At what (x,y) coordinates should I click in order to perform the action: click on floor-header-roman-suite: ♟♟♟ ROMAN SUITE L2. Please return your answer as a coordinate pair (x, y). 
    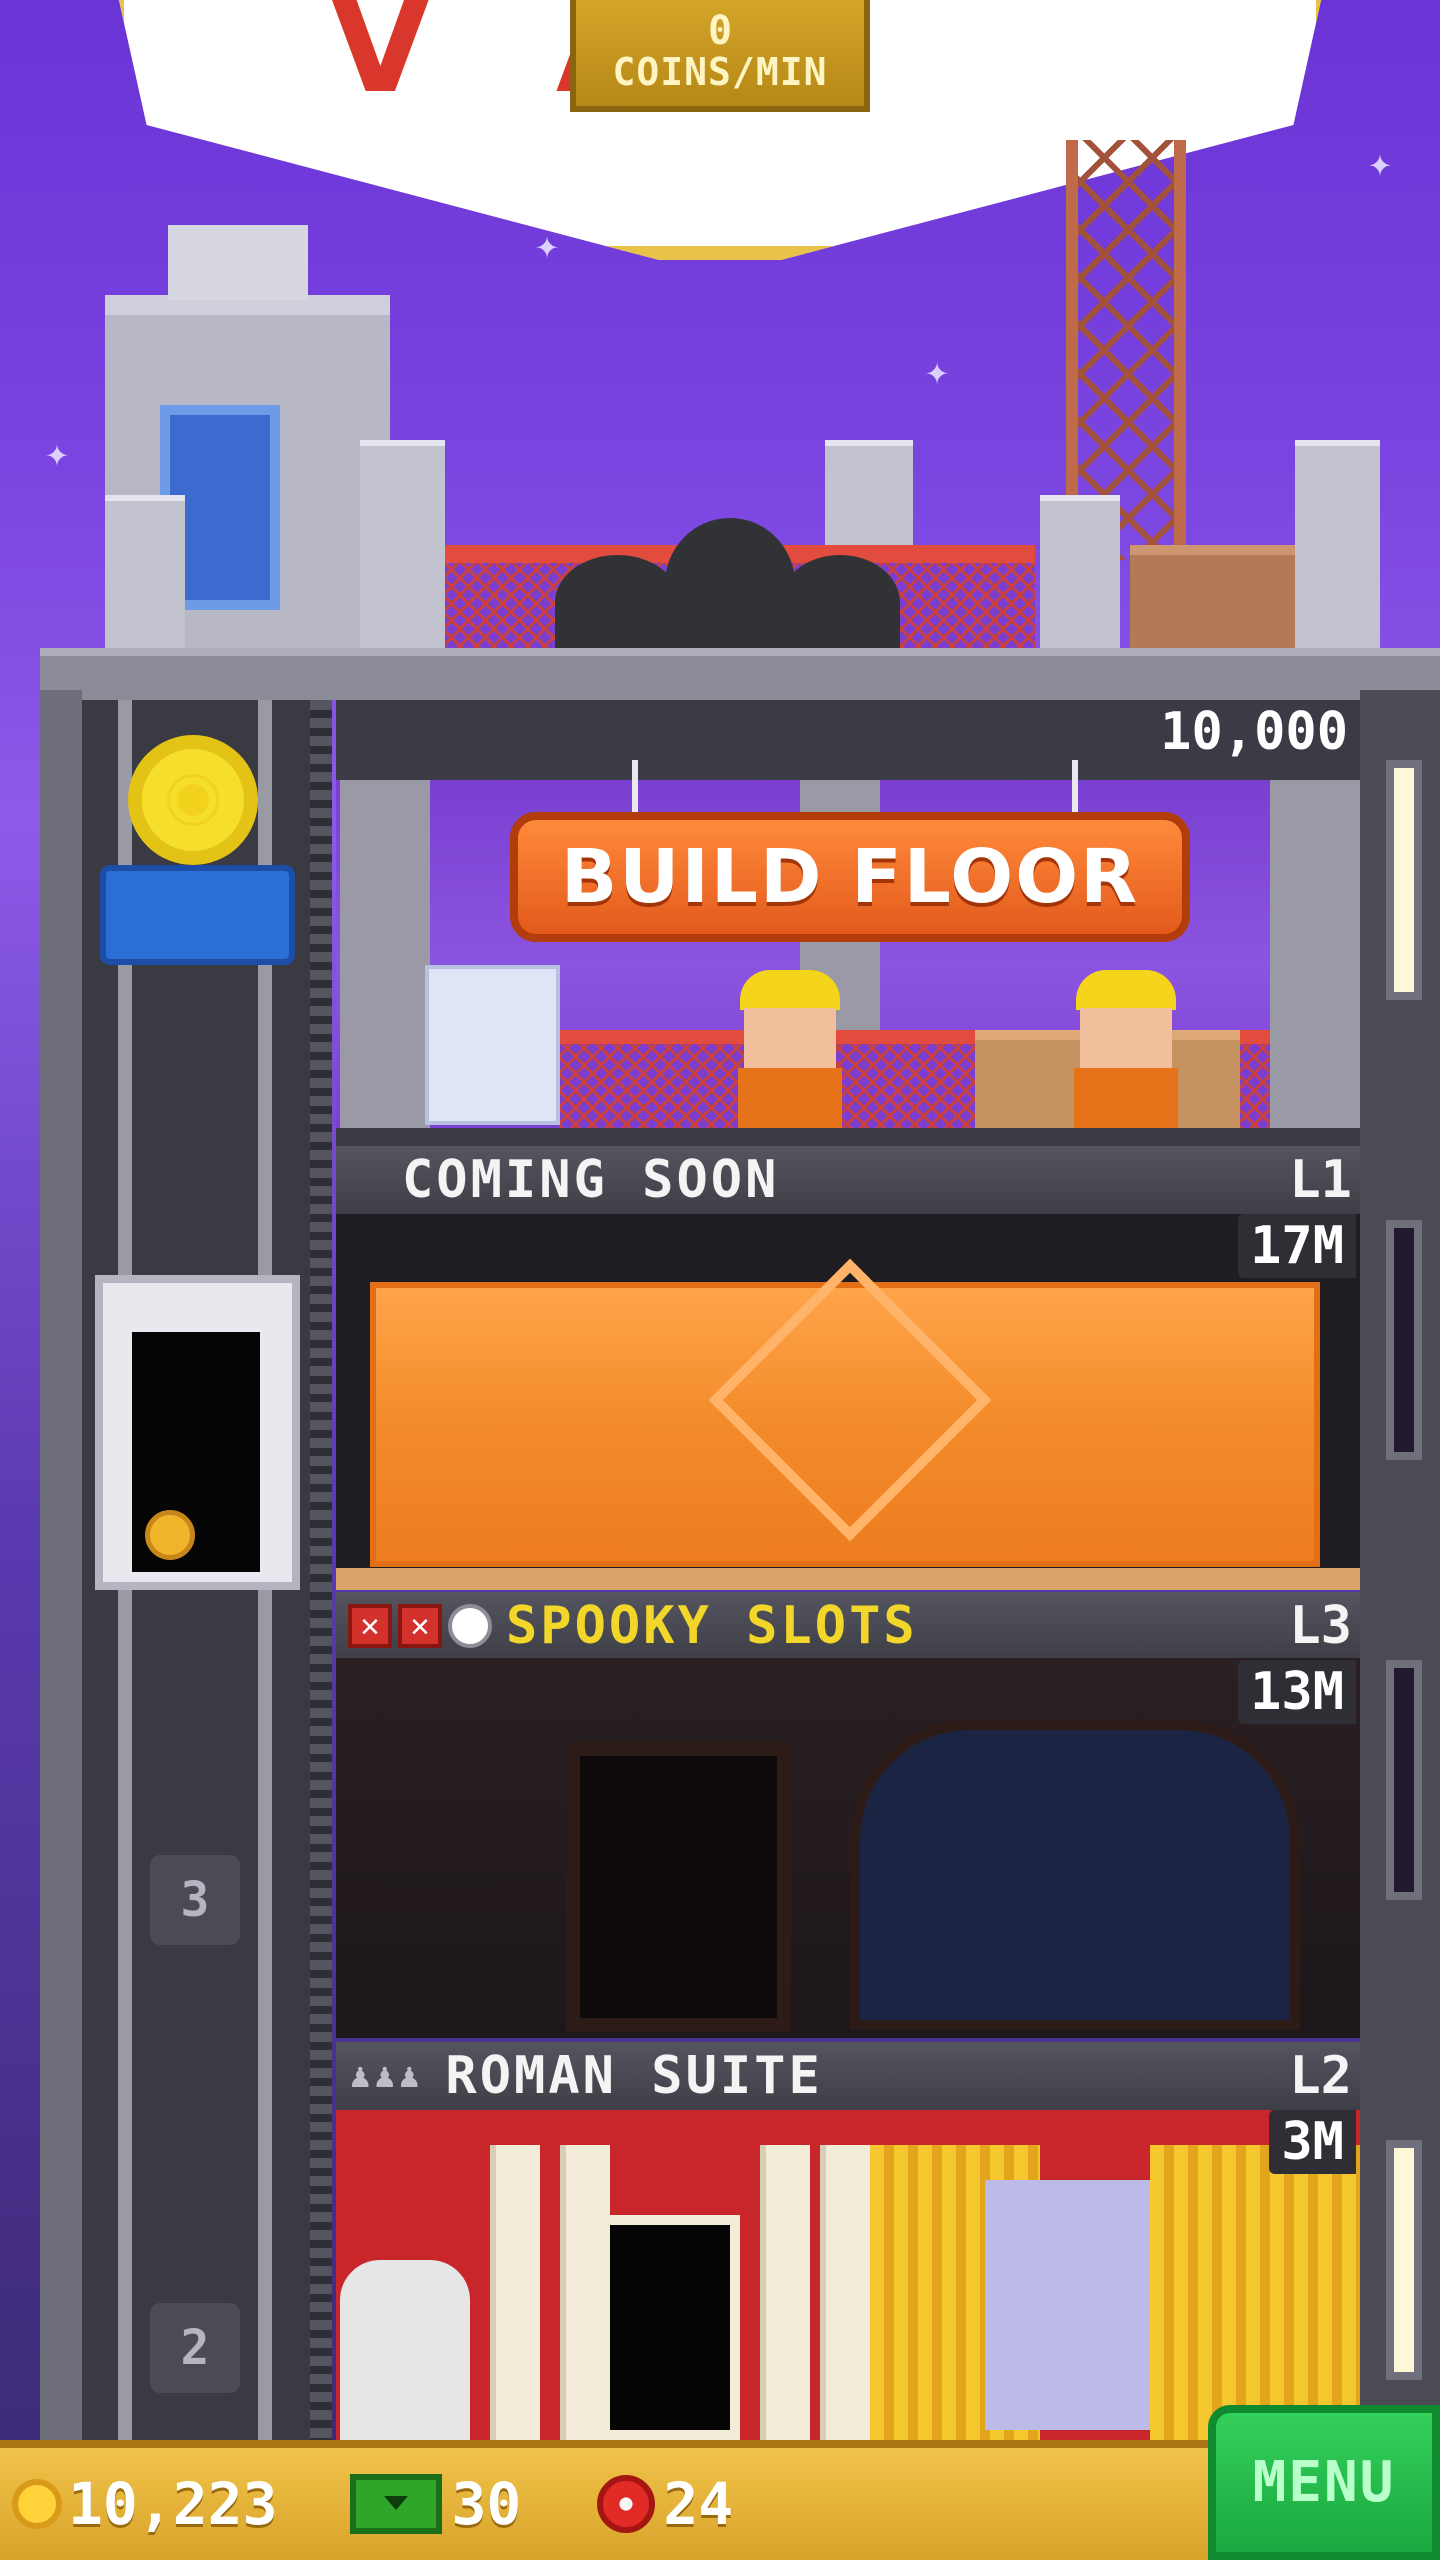
    Looking at the image, I should click on (848, 2076).